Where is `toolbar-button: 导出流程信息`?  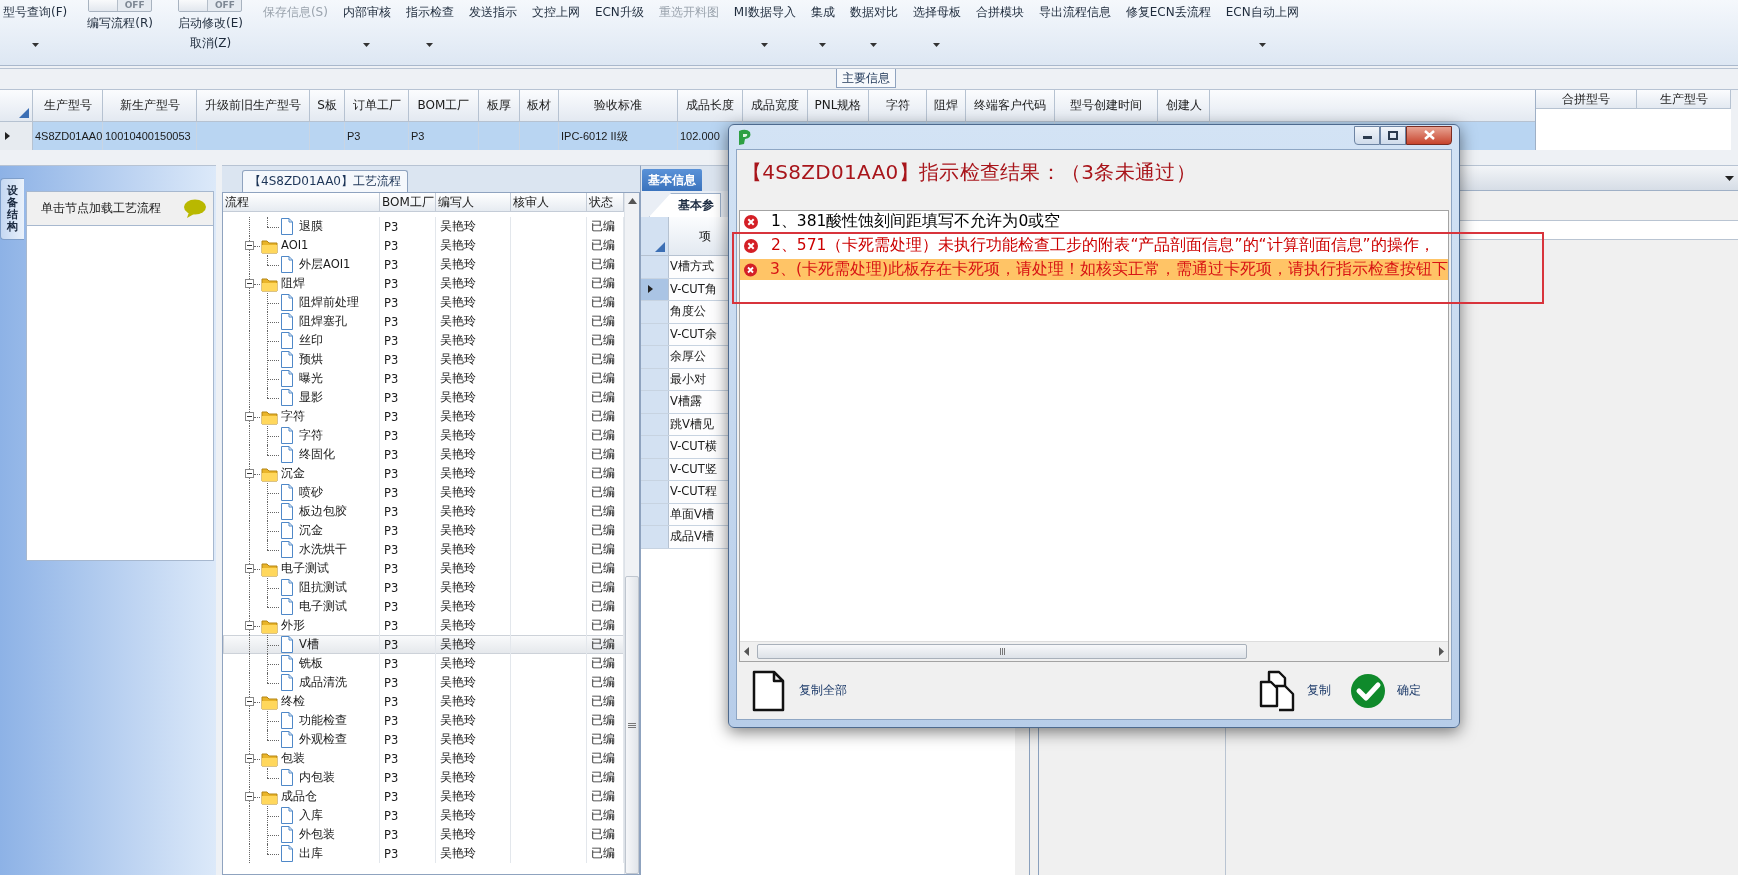
toolbar-button: 导出流程信息 is located at coordinates (1074, 10).